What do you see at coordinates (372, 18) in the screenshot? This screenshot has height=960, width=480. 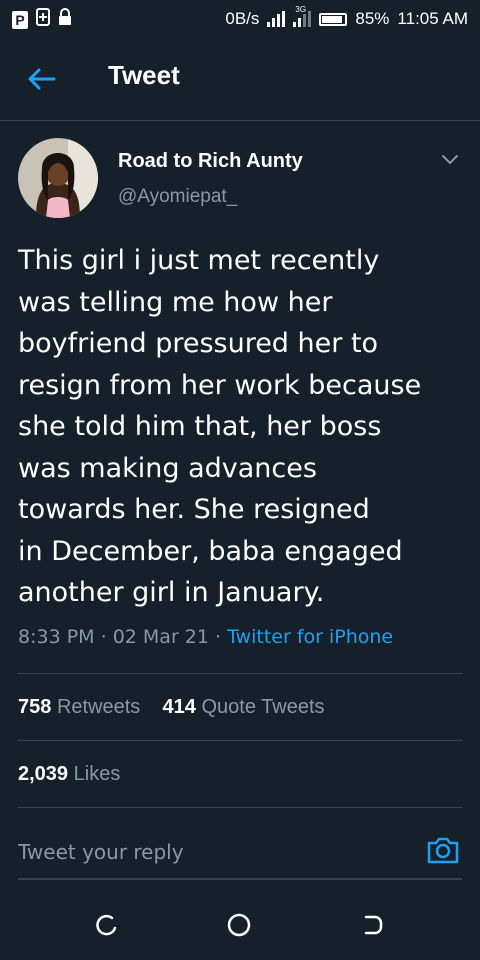 I see `battery-percent: 85%` at bounding box center [372, 18].